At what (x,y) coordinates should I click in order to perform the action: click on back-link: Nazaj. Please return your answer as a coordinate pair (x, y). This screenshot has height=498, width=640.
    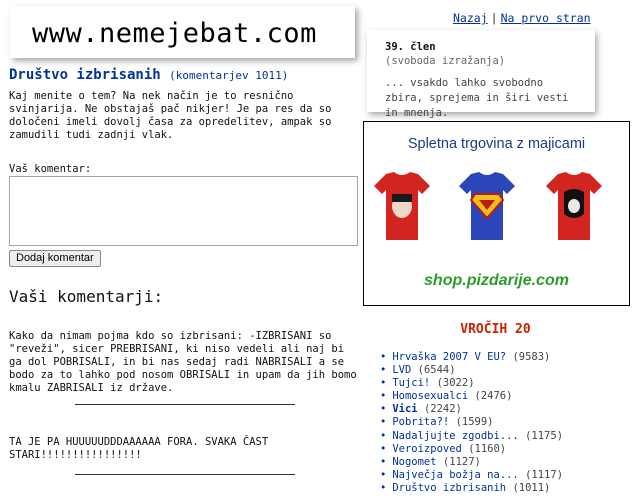
    Looking at the image, I should click on (470, 18).